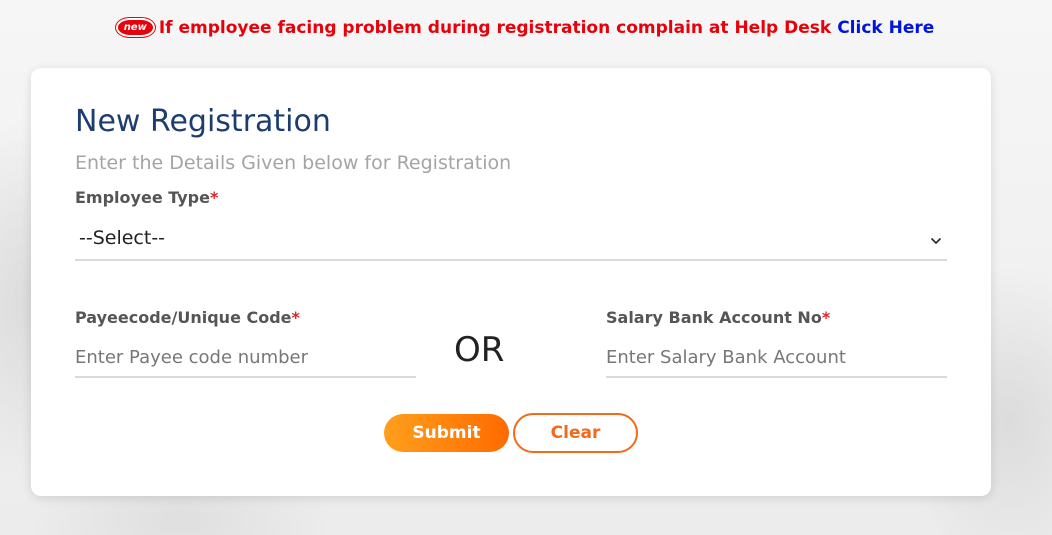 The width and height of the screenshot is (1052, 535). Describe the element at coordinates (142, 197) in the screenshot. I see `employee-type-label-text: Employee Type` at that location.